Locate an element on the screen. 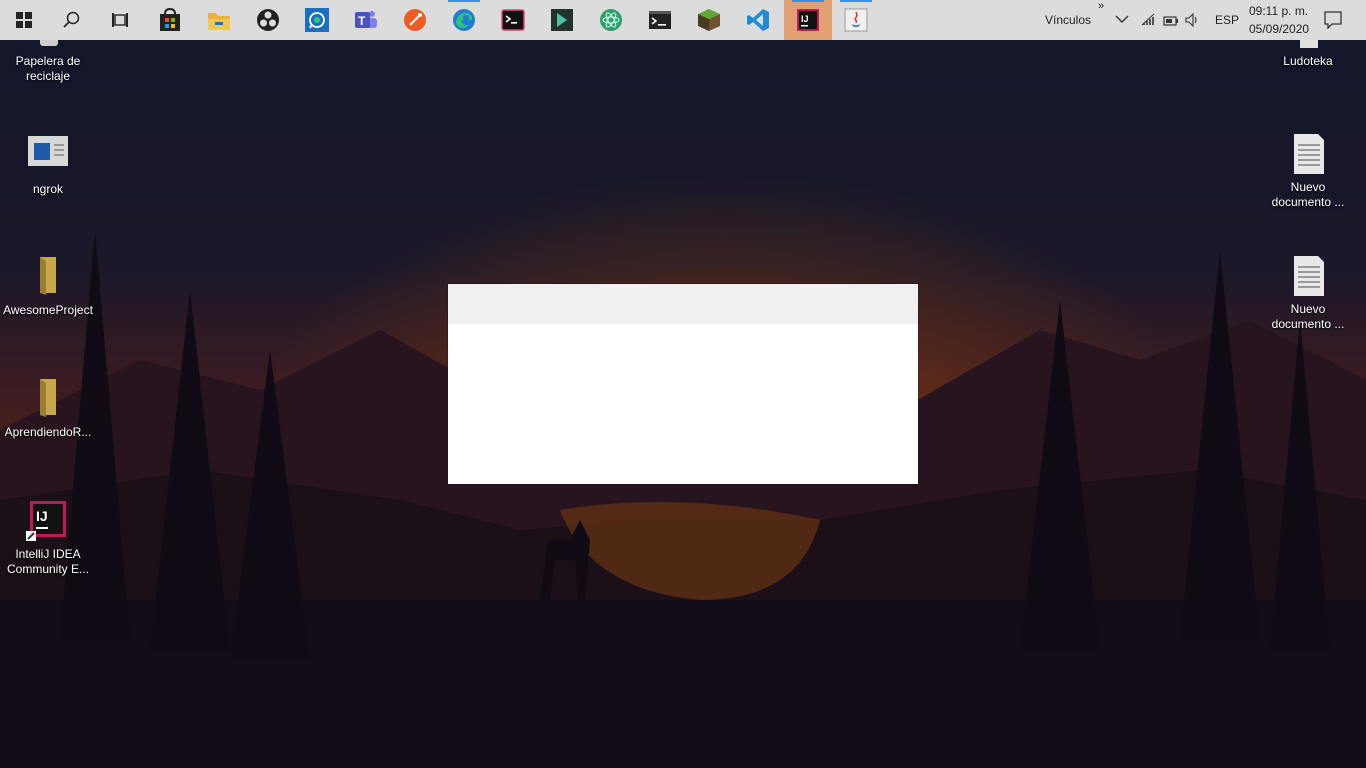 Image resolution: width=1366 pixels, height=768 pixels. teams-icon: T is located at coordinates (366, 19).